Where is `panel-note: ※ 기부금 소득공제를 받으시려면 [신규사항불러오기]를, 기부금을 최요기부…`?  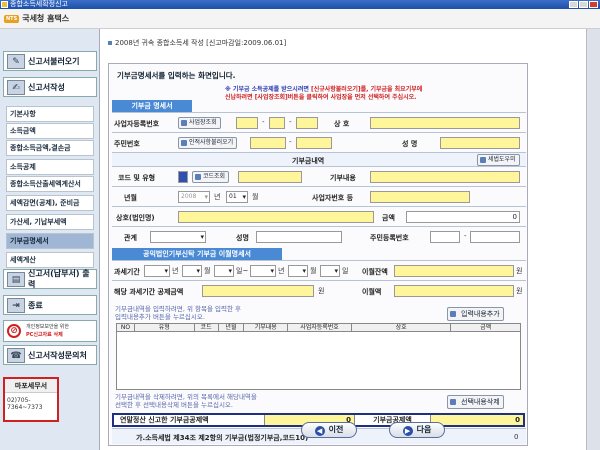
panel-note: ※ 기부금 소득공제를 받으시려면 [신규사항불러오기]를, 기부금을 최요기부… is located at coordinates (323, 94).